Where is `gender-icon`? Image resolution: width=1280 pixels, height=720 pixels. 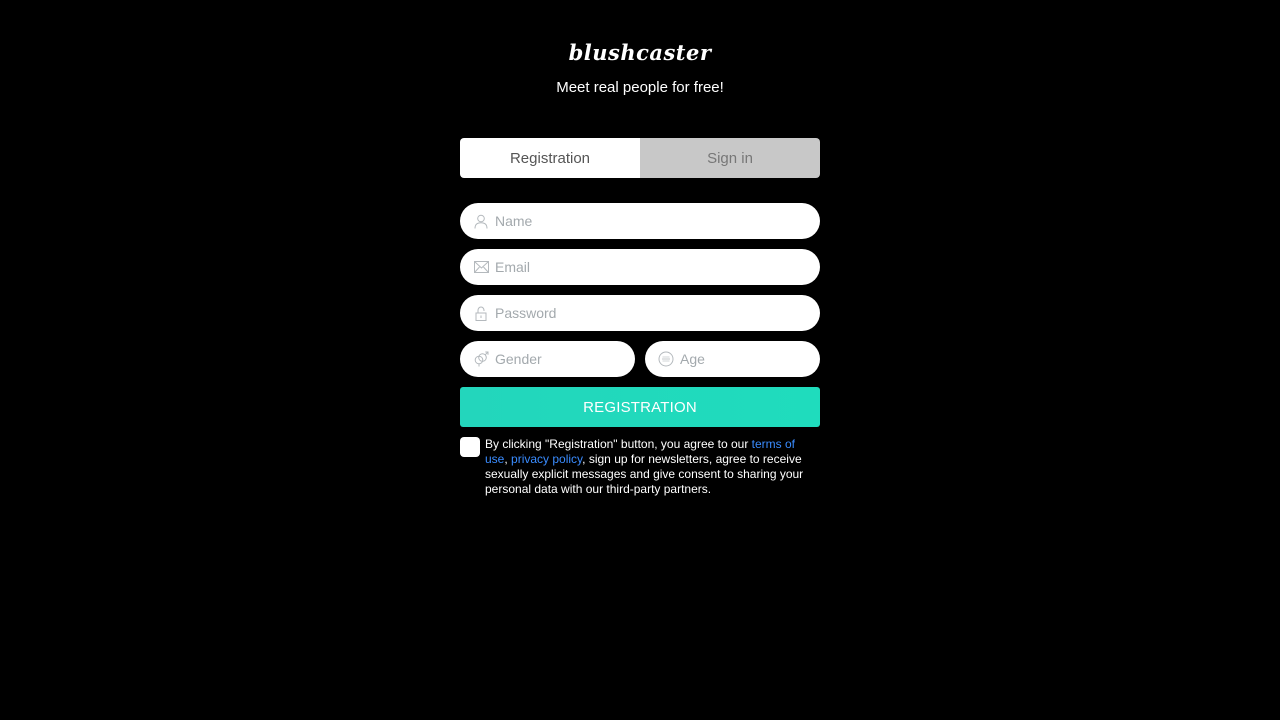 gender-icon is located at coordinates (481, 359).